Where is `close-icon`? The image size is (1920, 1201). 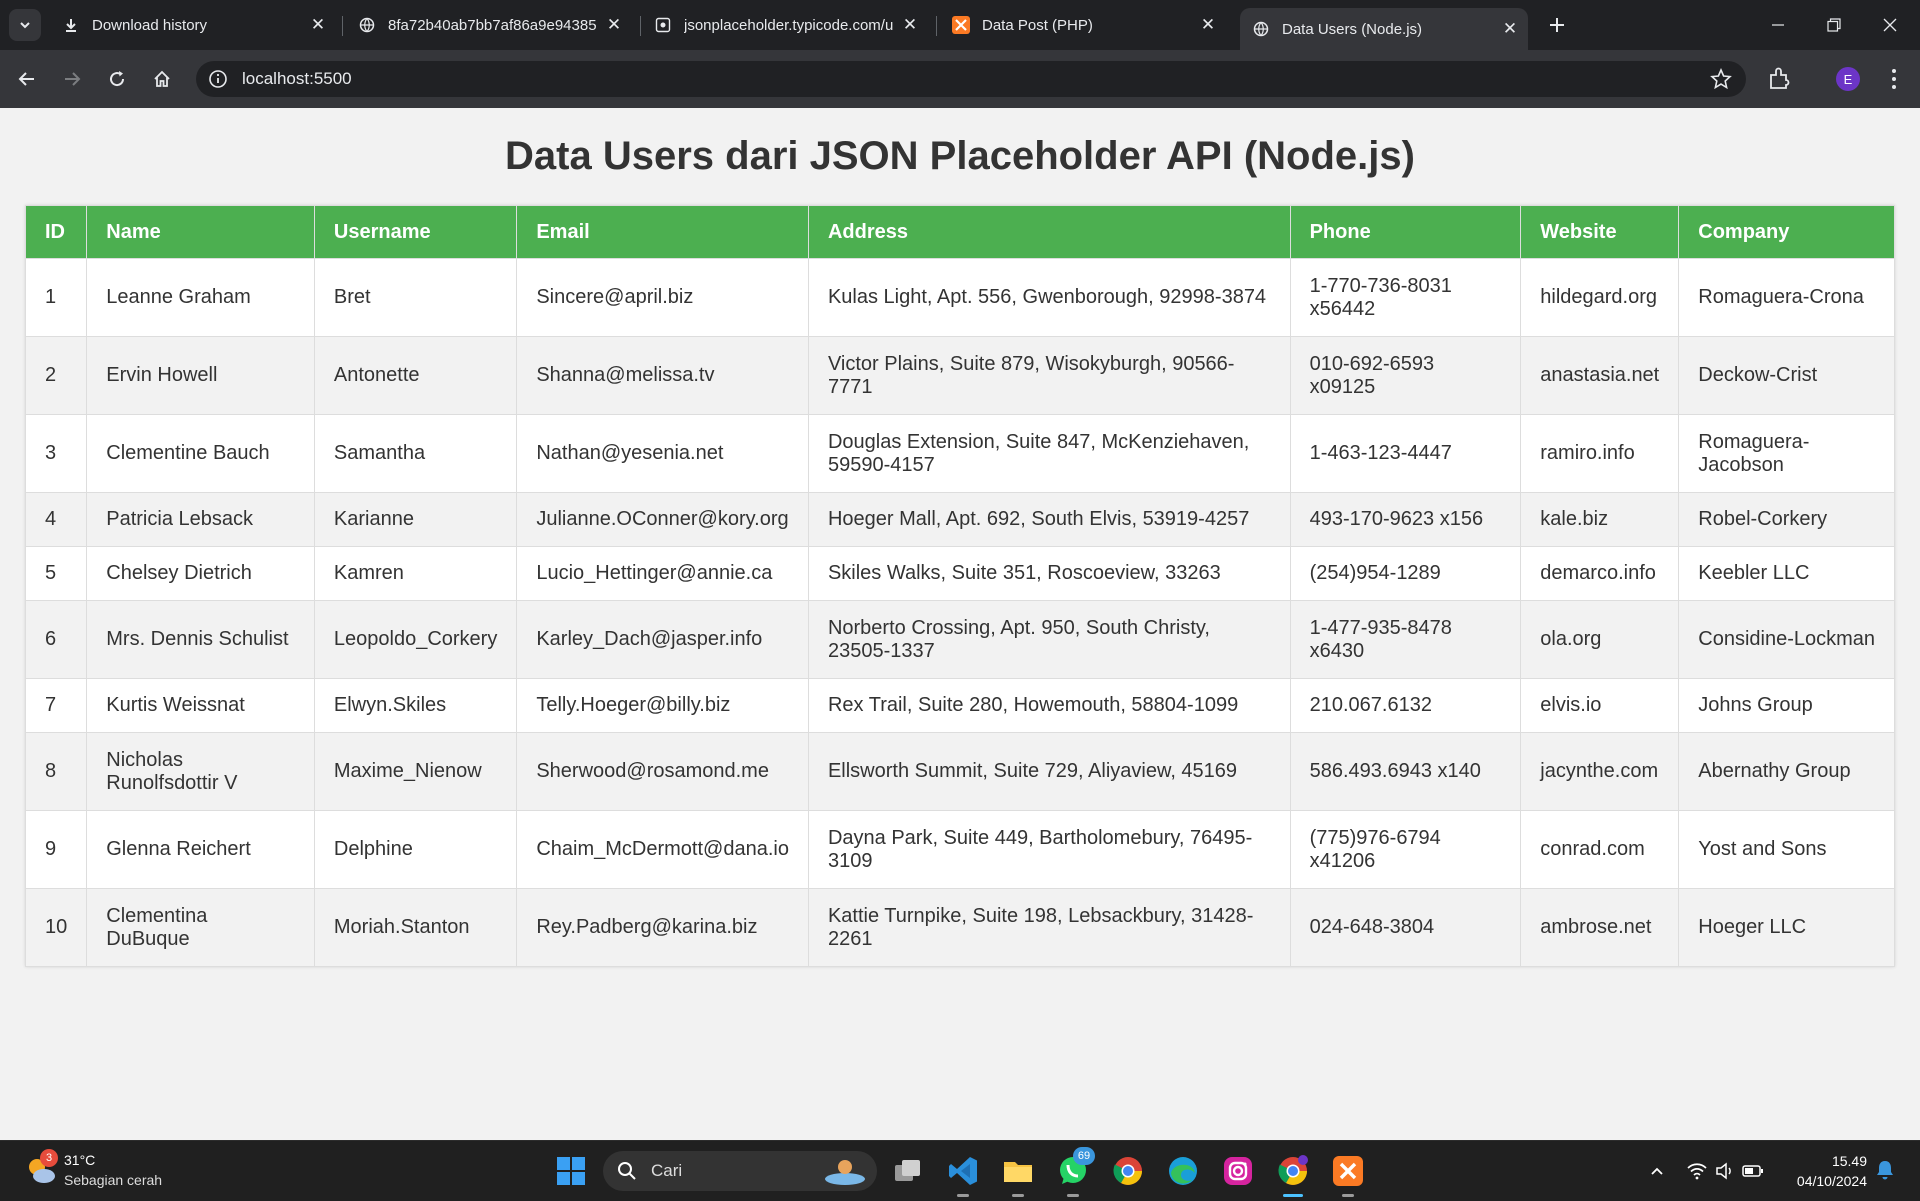
close-icon is located at coordinates (1890, 25).